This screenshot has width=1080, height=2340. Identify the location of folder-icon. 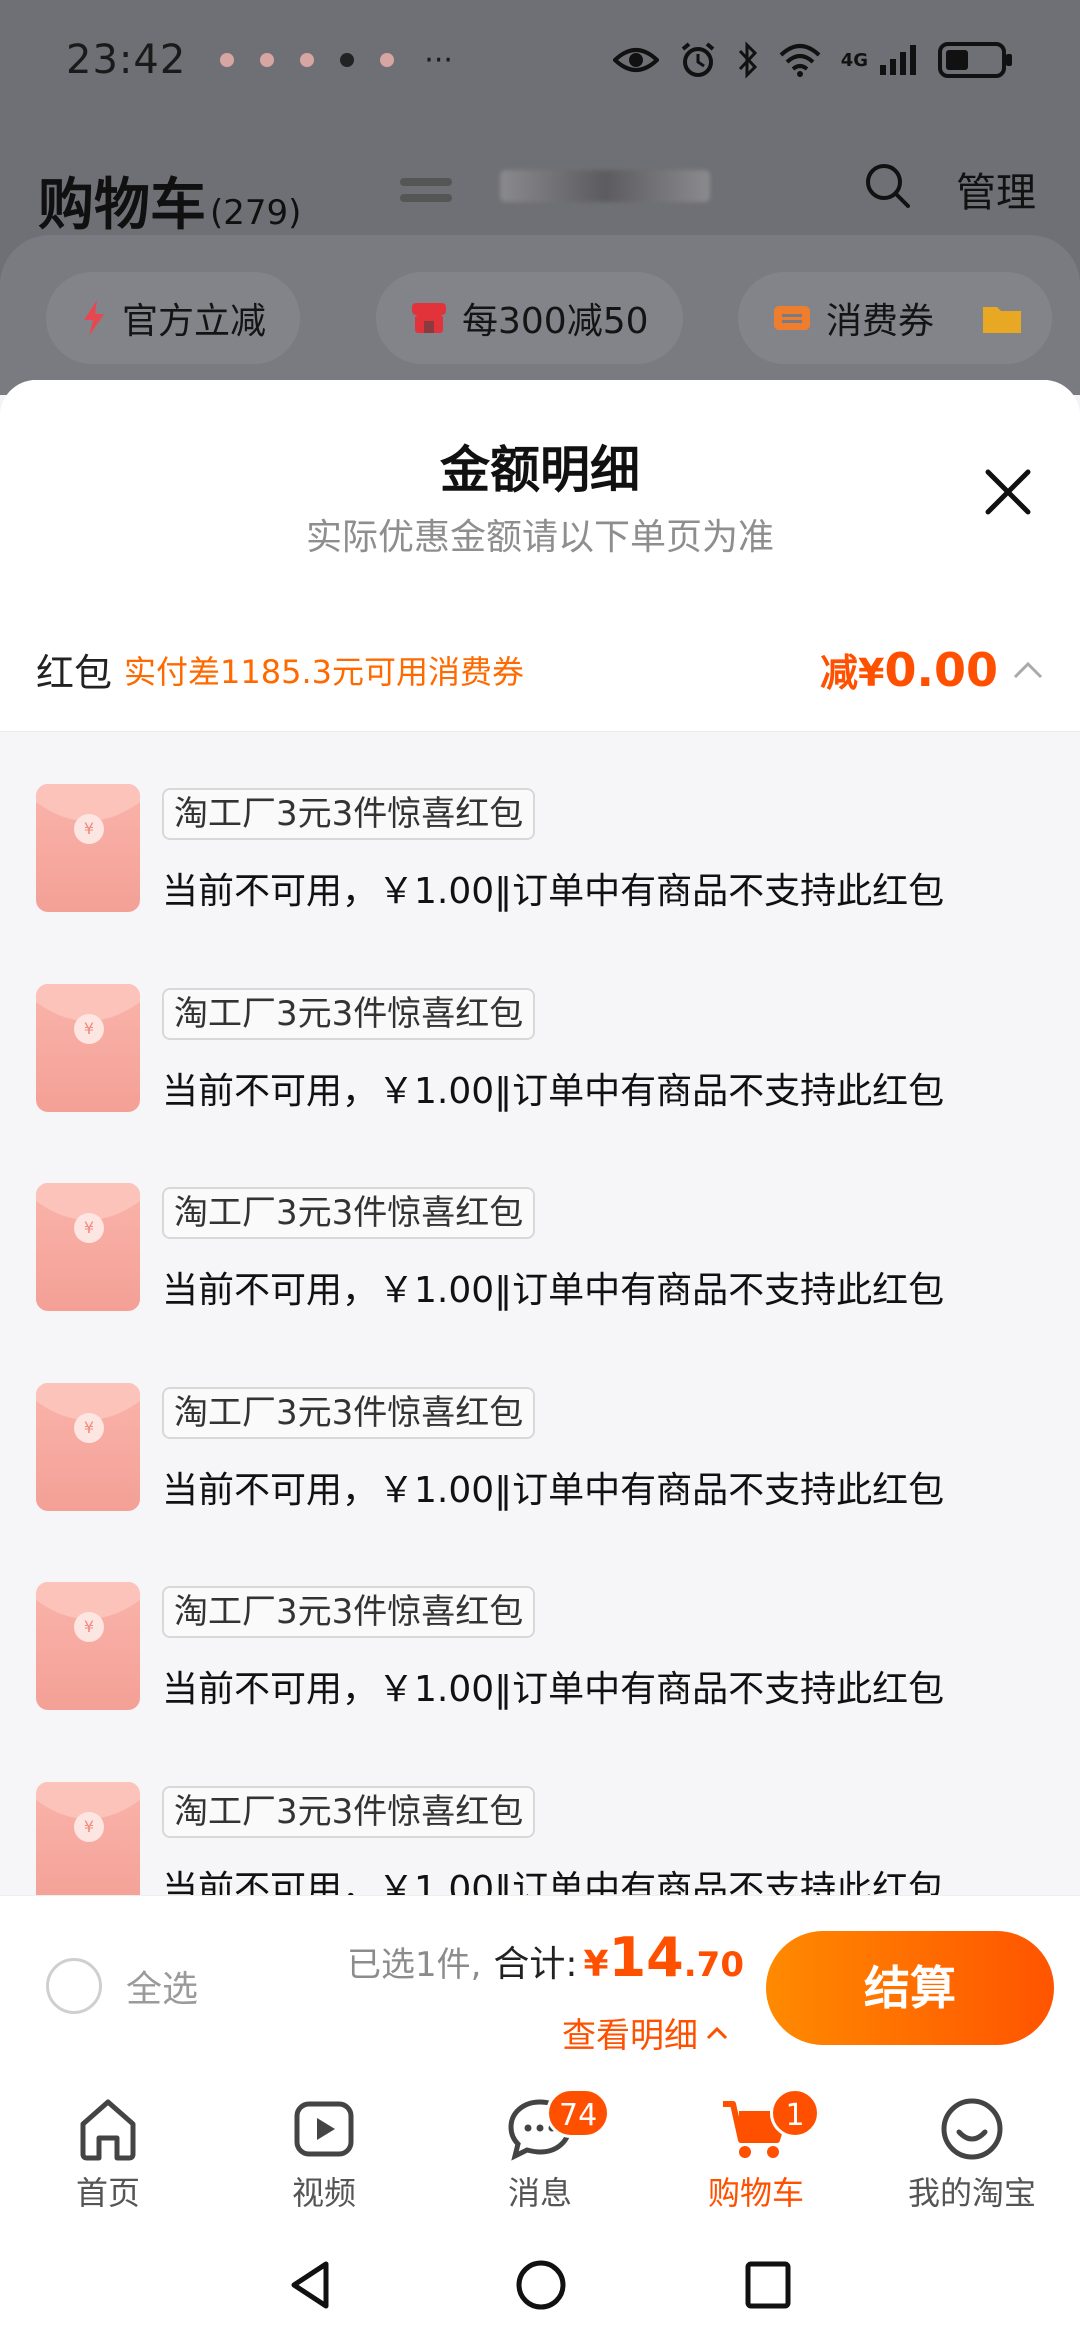
(1002, 320).